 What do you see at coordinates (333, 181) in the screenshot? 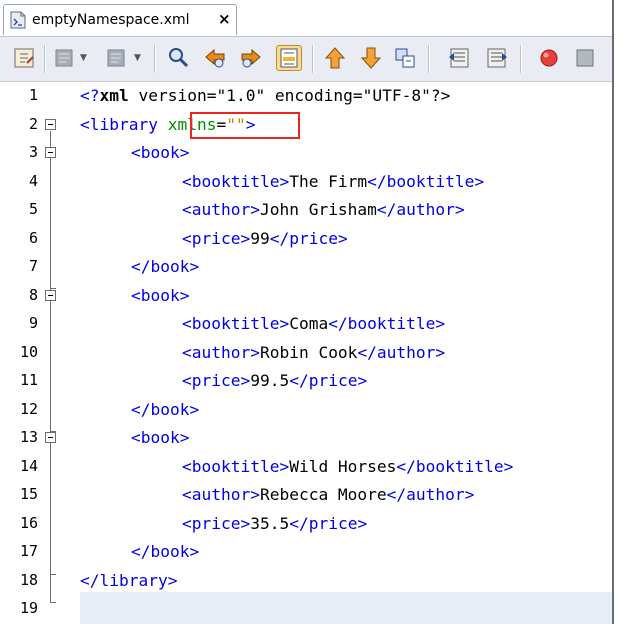
I see `line-content: <booktitle>The Firm</booktitle>` at bounding box center [333, 181].